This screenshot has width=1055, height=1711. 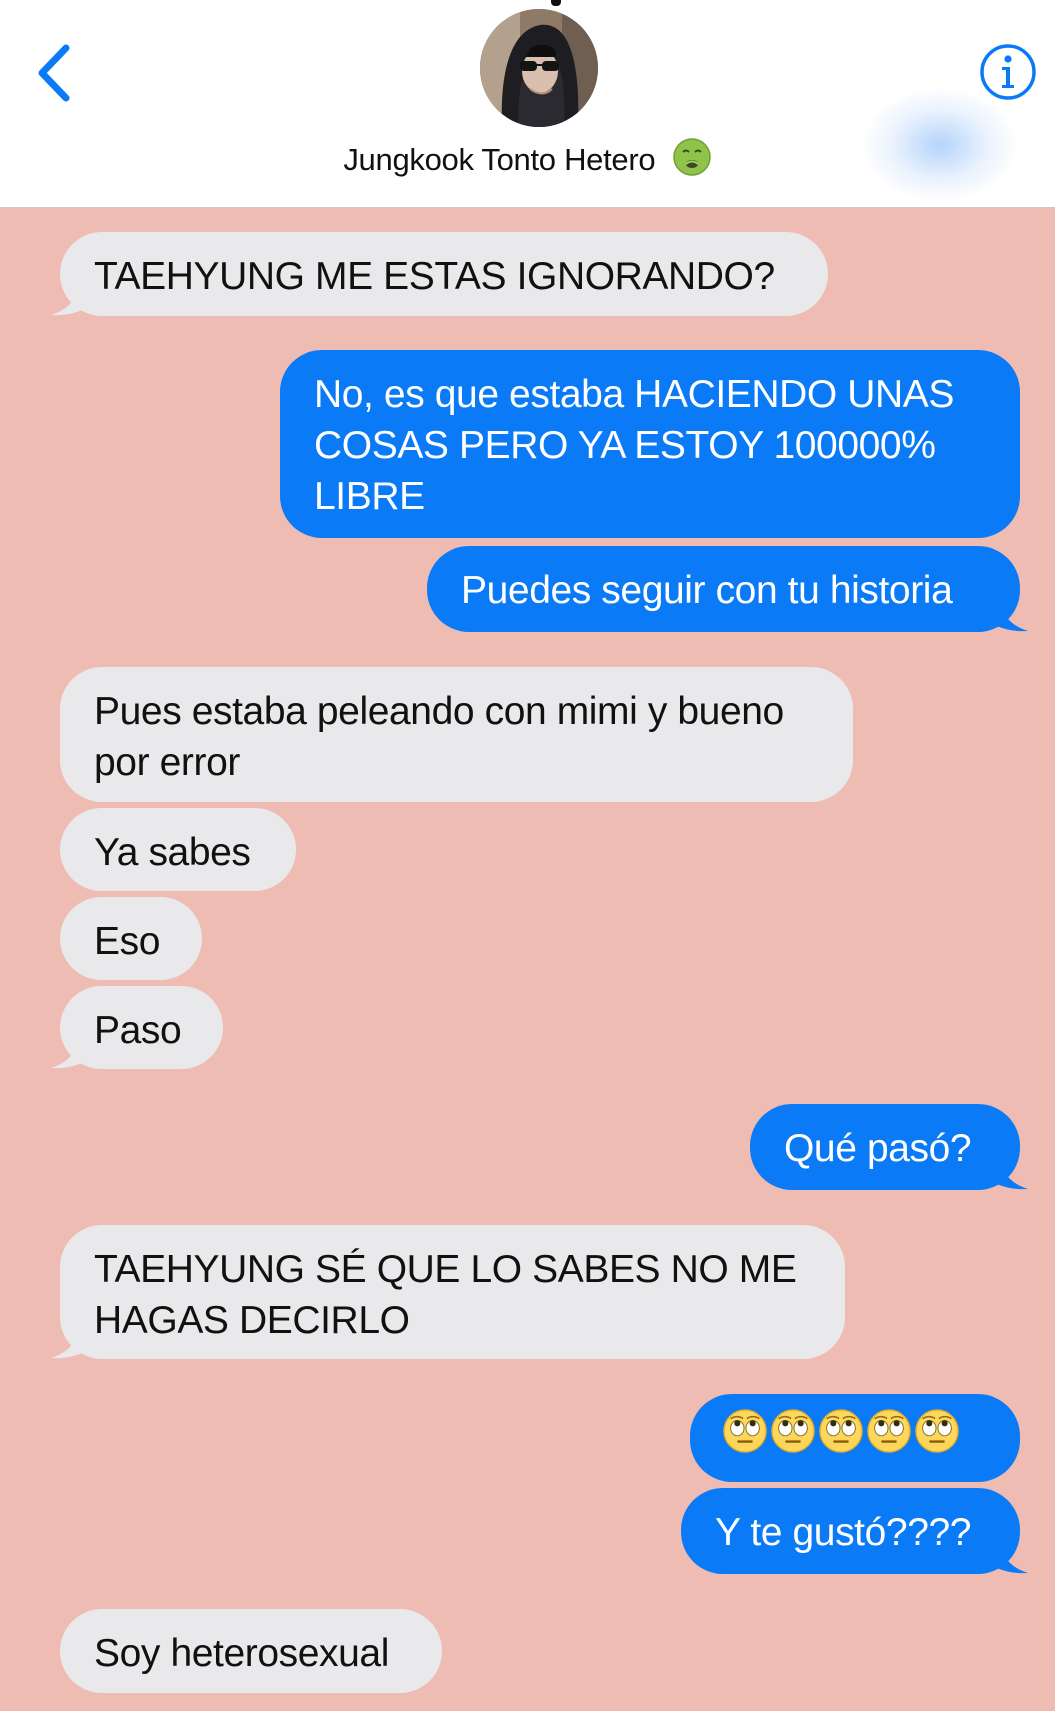 I want to click on message-bubble-outgoing: Qué pasó?, so click(x=885, y=1147).